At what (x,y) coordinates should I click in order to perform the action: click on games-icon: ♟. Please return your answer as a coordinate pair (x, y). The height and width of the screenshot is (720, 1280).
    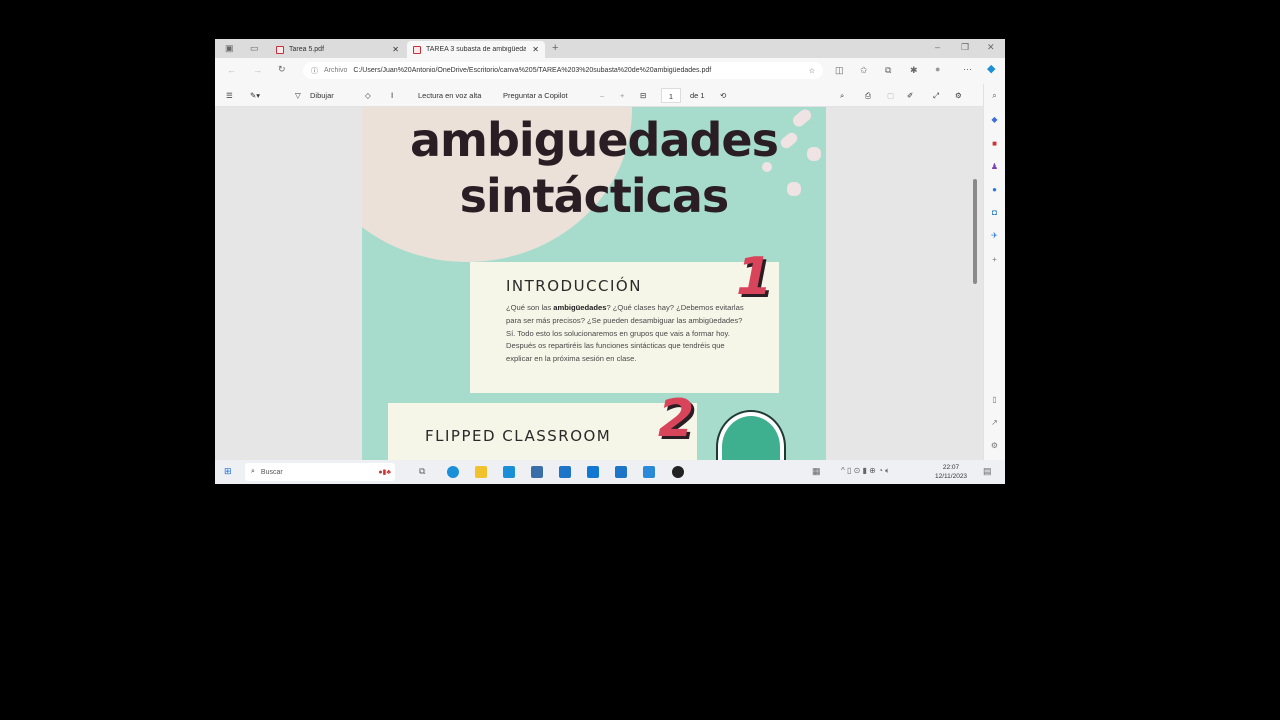
    Looking at the image, I should click on (994, 166).